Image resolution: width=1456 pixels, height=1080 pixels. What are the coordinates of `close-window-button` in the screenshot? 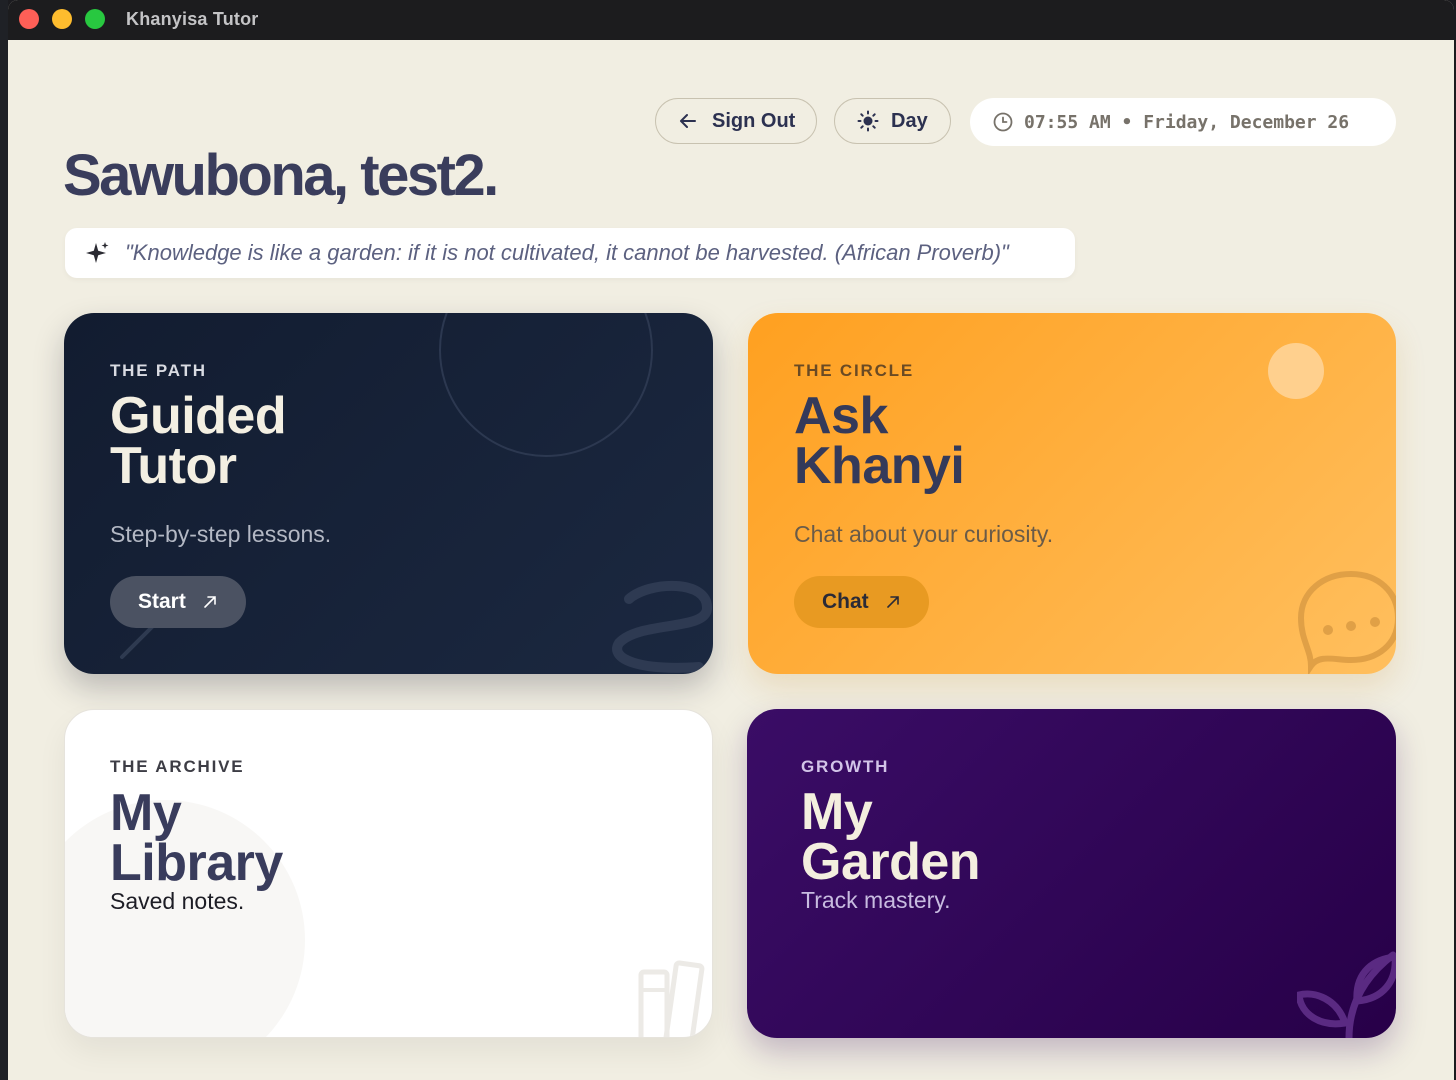 It's located at (29, 19).